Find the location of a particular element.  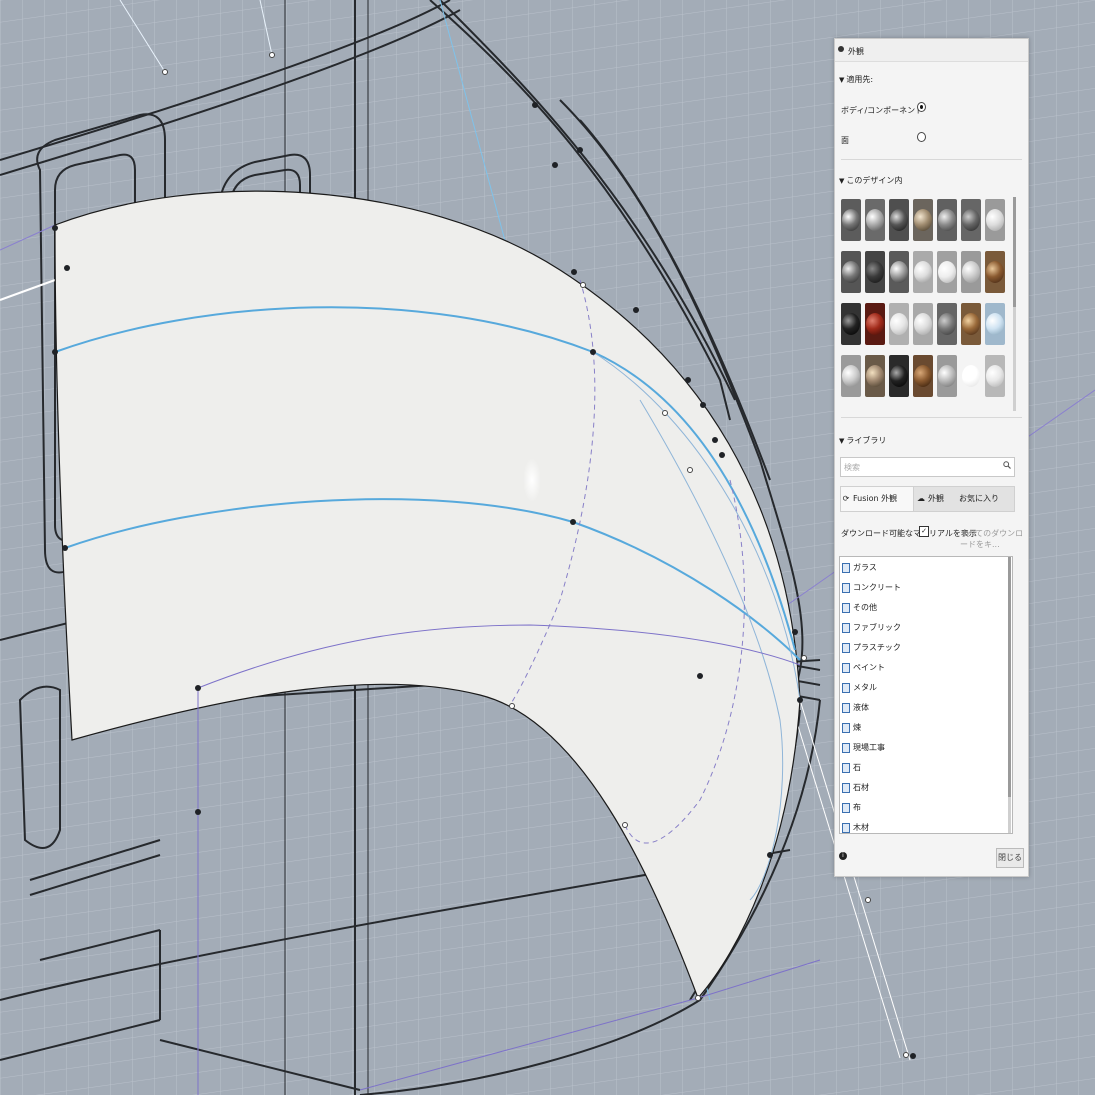

cloud-icon: ☁ is located at coordinates (921, 498).